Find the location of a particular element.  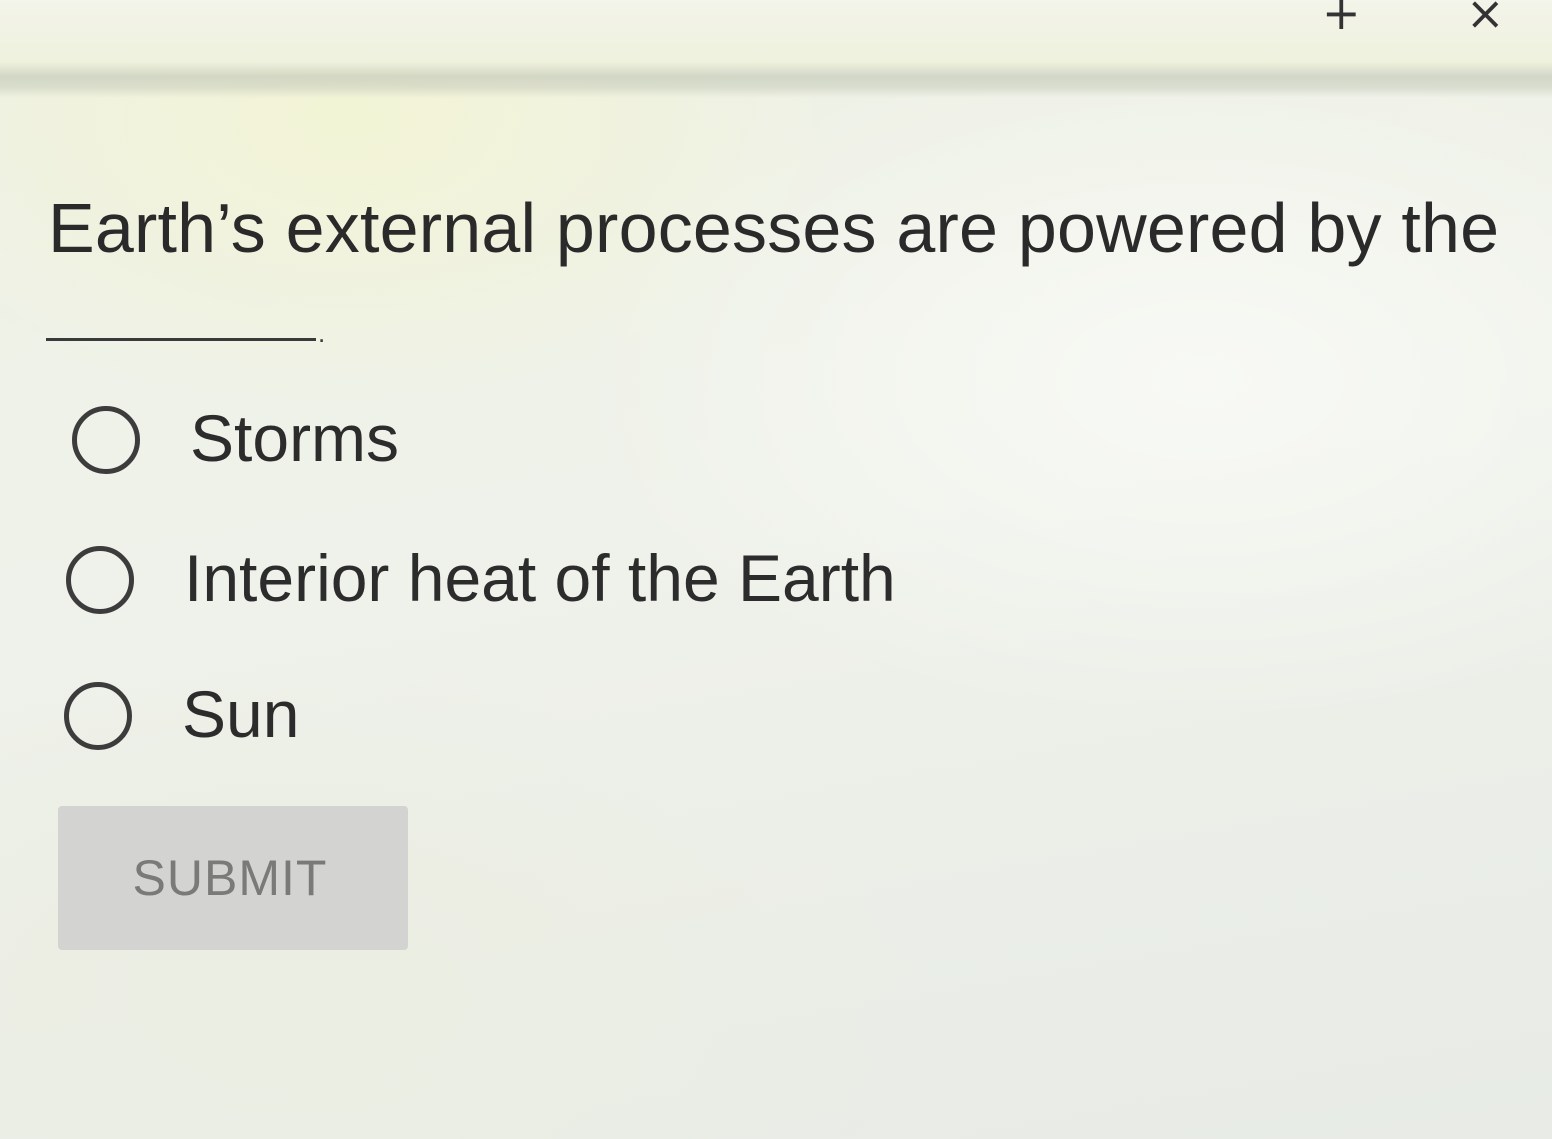

option-sun: Sun is located at coordinates (274, 721).